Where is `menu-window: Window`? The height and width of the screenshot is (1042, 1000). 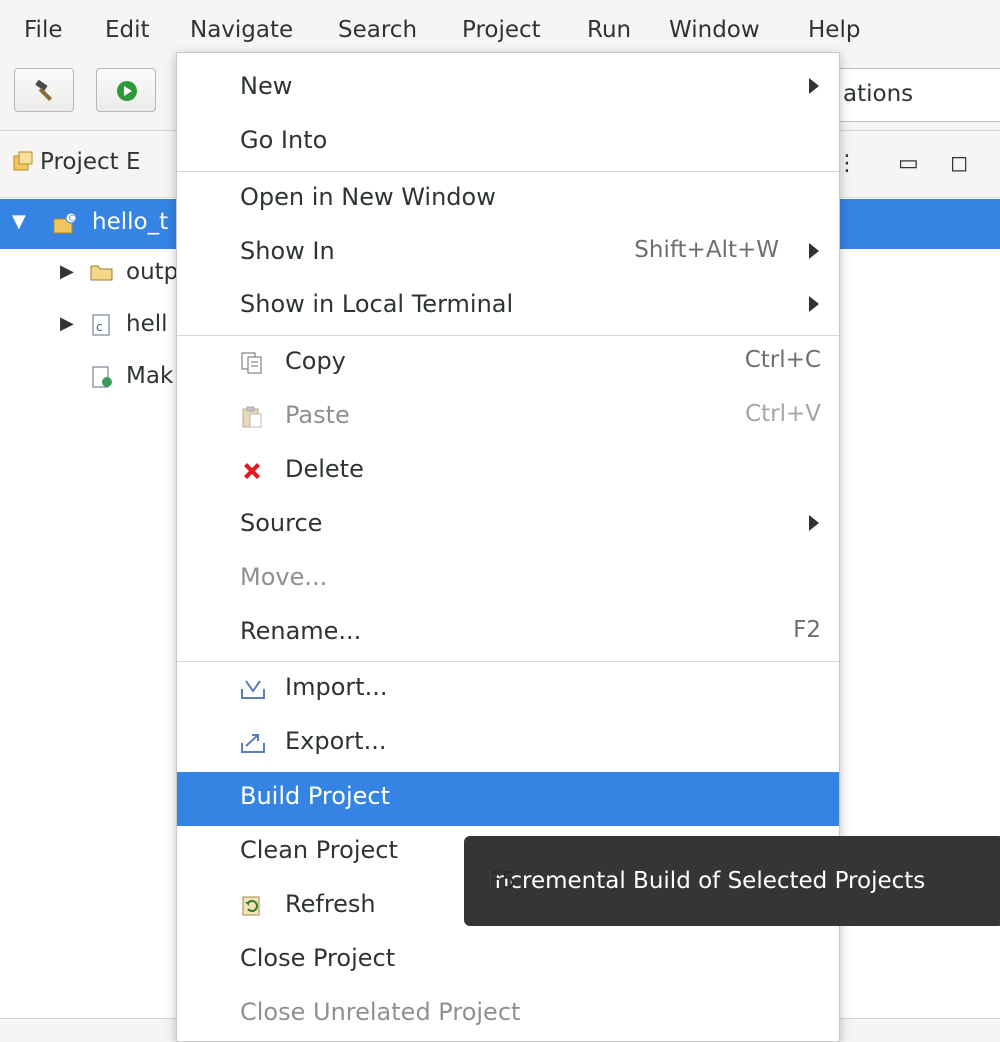
menu-window: Window is located at coordinates (714, 30).